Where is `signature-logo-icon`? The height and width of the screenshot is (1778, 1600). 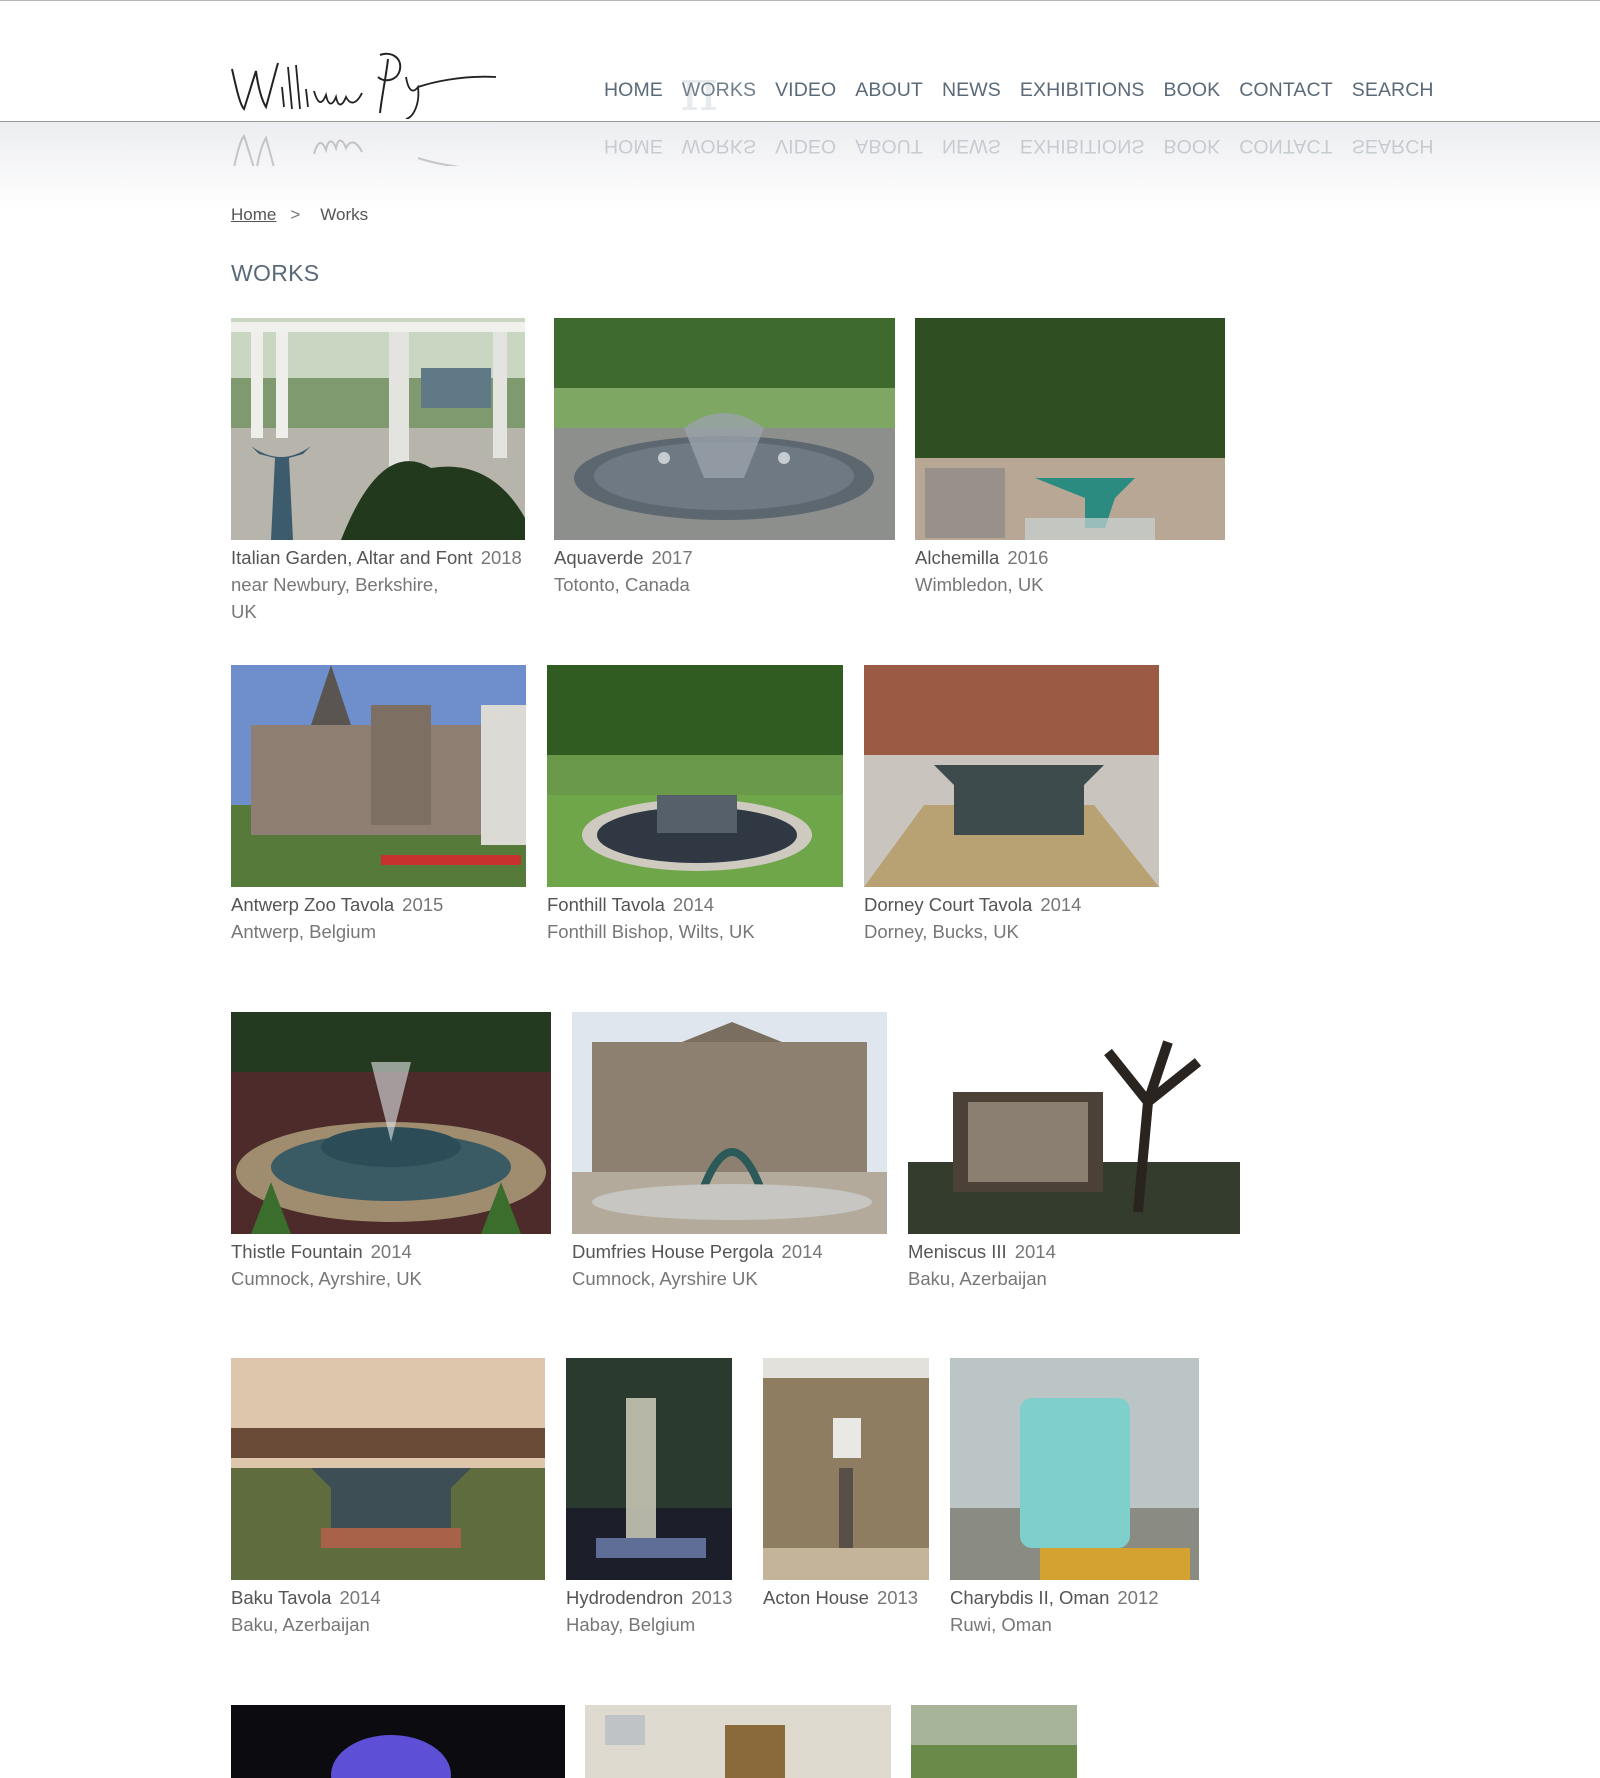
signature-logo-icon is located at coordinates (364, 86).